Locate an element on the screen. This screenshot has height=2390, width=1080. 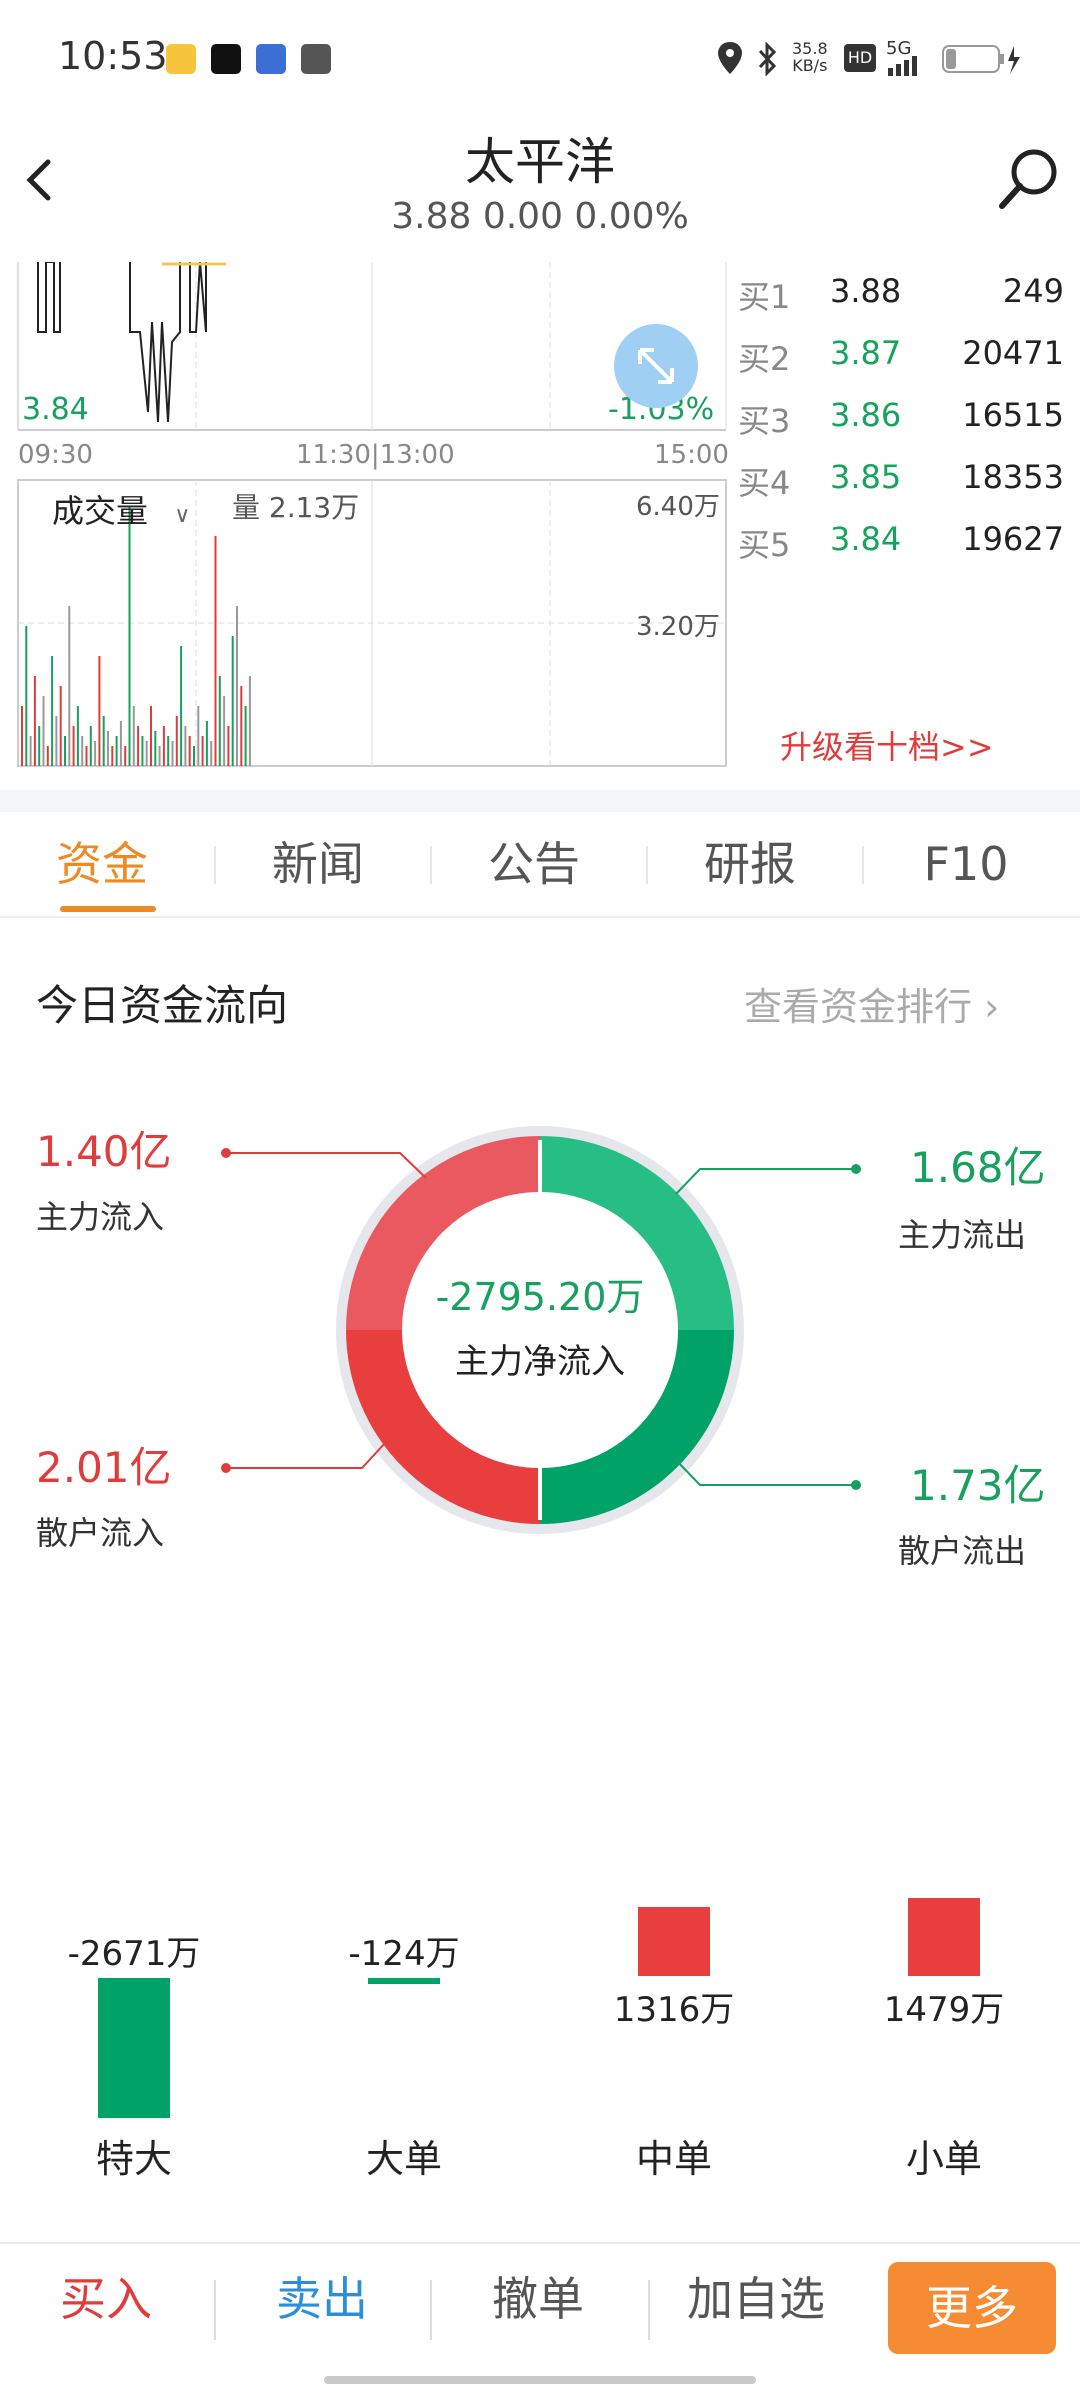
order-book-row: 买5 3.84 19627 is located at coordinates (901, 545).